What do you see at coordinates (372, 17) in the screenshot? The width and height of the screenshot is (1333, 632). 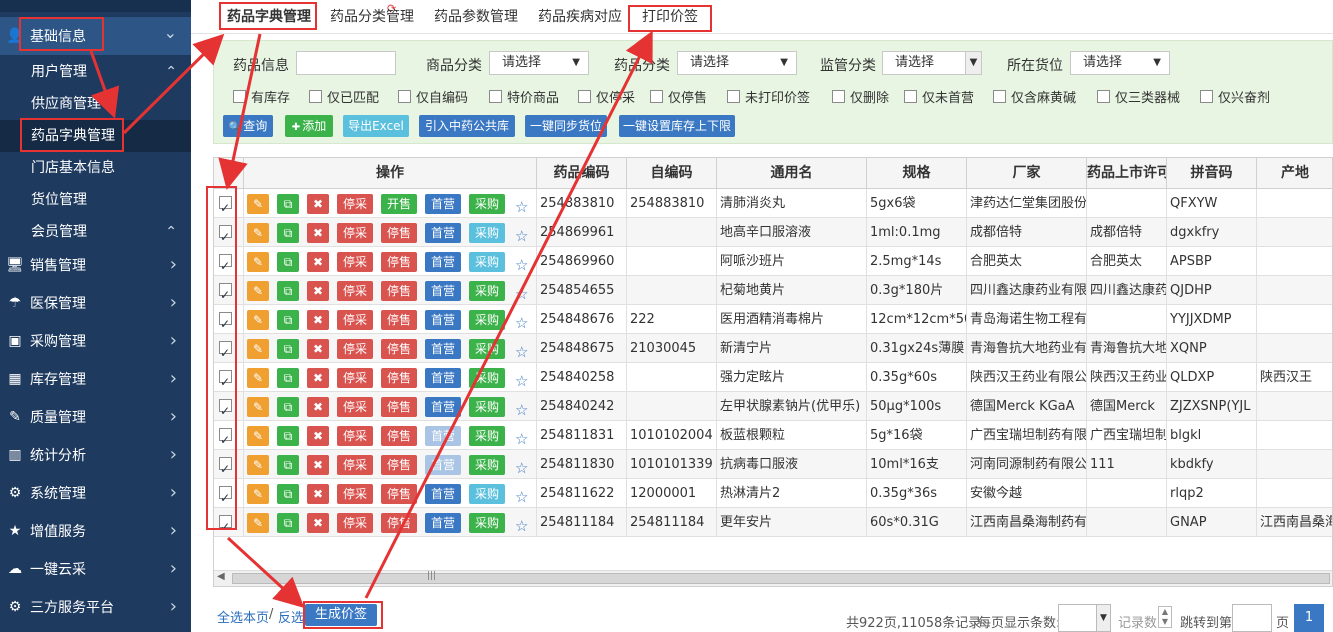 I see `tab-drug-category: 药品分类管理` at bounding box center [372, 17].